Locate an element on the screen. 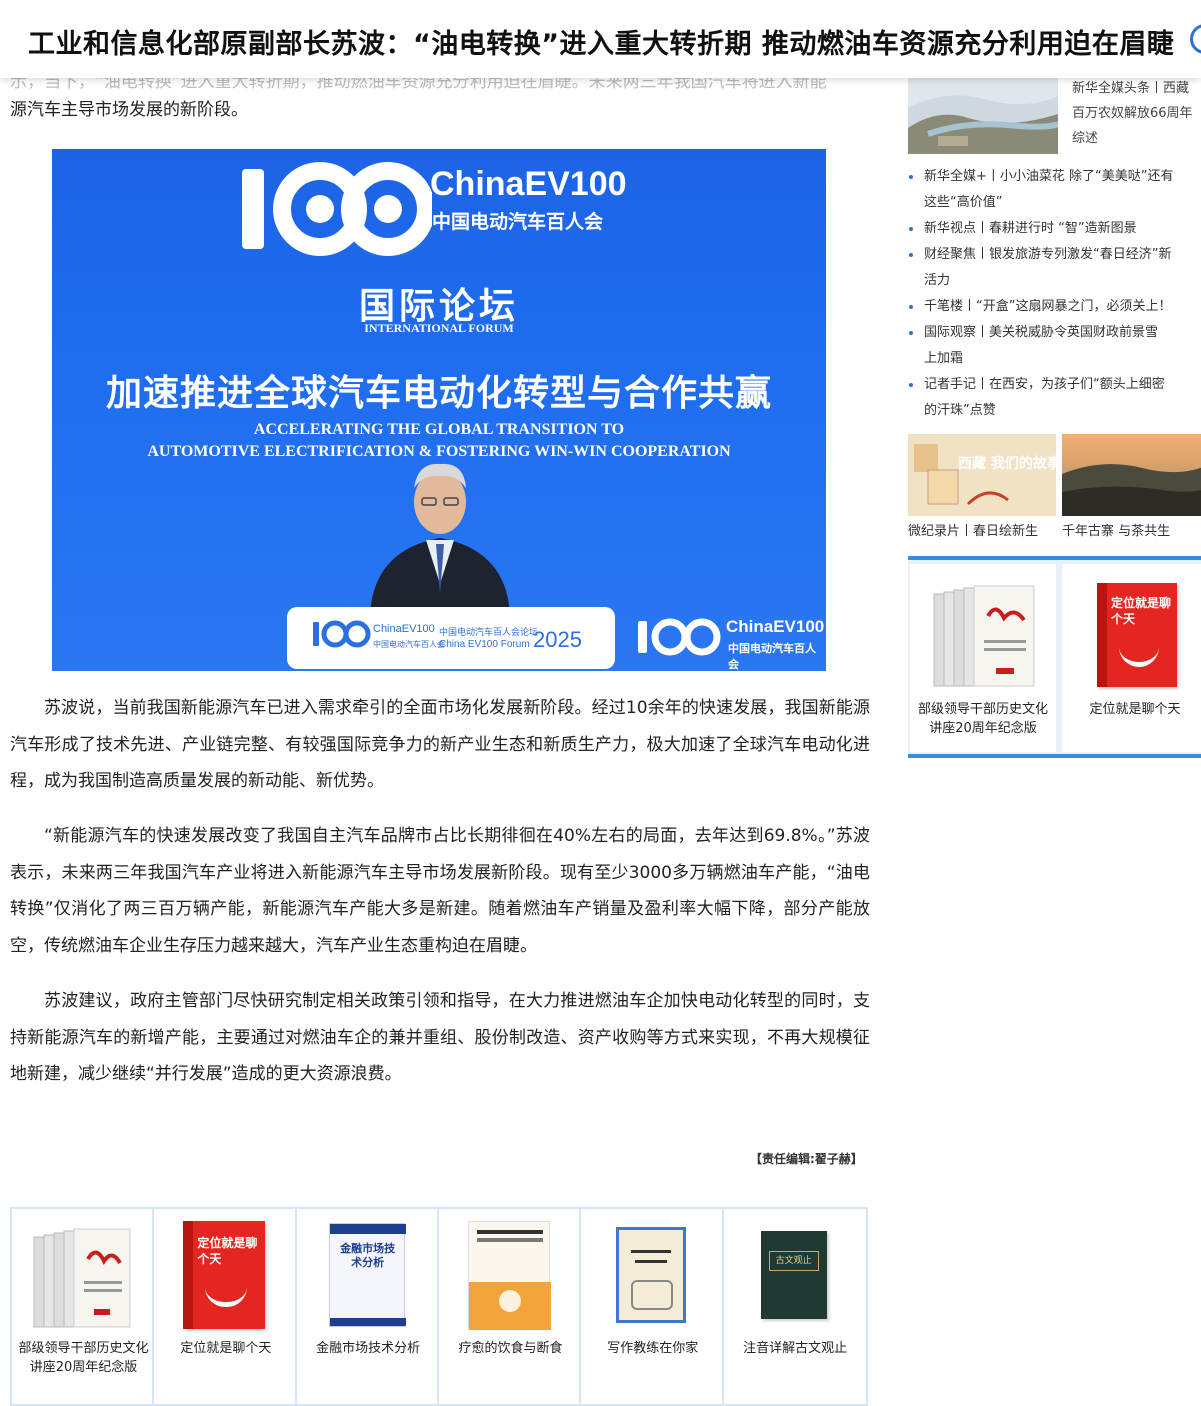 This screenshot has width=1201, height=1406. book-item: 部级领导干部历史文化讲座20周年纪念版 is located at coordinates (83, 1306).